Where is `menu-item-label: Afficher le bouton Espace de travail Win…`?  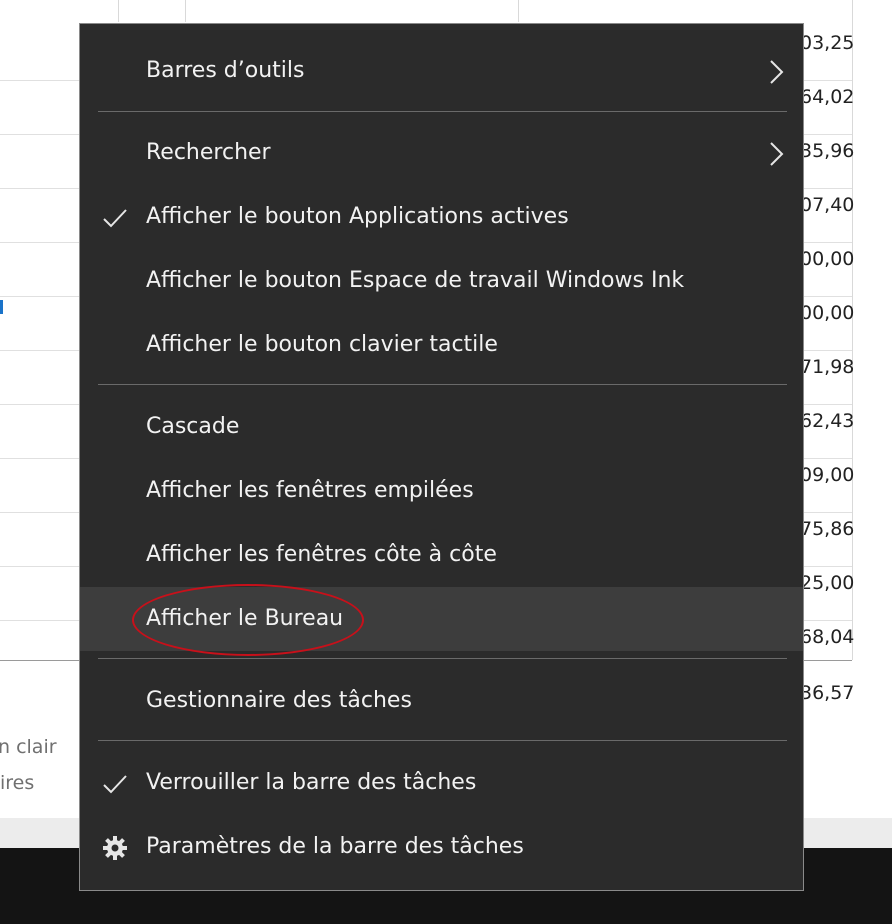 menu-item-label: Afficher le bouton Espace de travail Win… is located at coordinates (415, 280).